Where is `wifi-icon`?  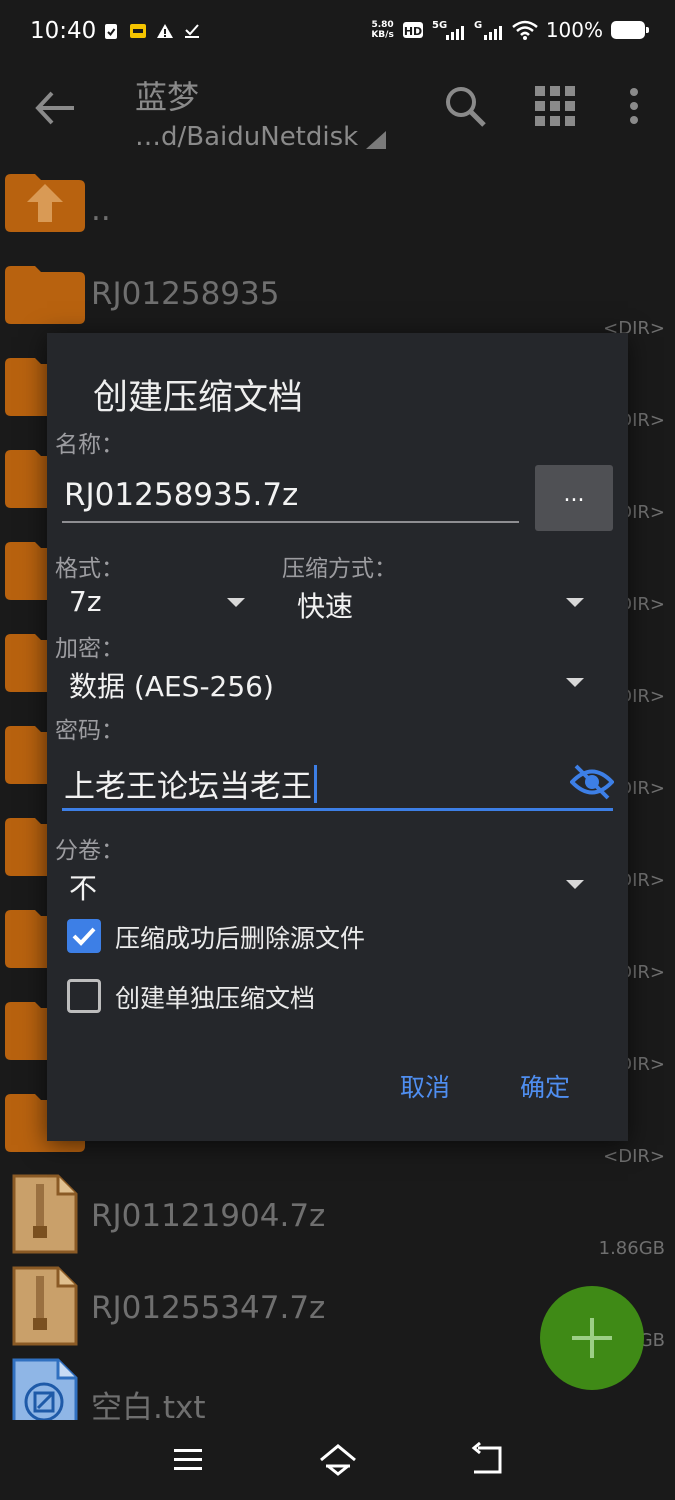
wifi-icon is located at coordinates (525, 30).